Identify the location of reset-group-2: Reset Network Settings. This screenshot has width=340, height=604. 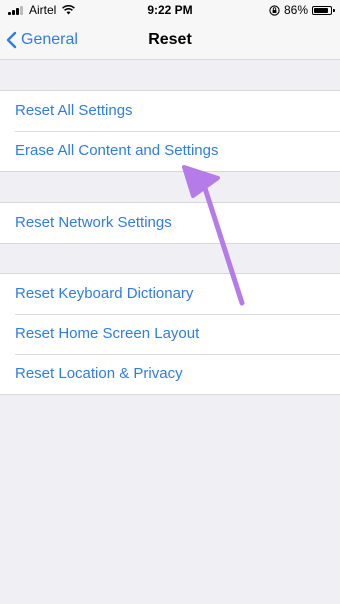
(170, 223).